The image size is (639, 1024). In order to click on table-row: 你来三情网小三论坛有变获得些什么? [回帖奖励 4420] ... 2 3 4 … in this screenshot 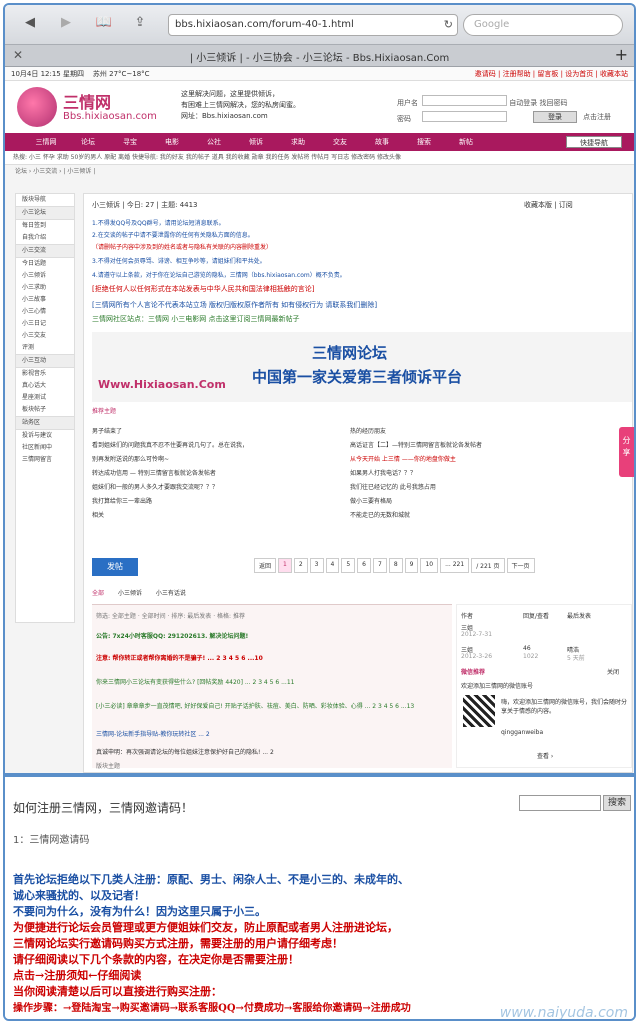, I will do `click(195, 681)`.